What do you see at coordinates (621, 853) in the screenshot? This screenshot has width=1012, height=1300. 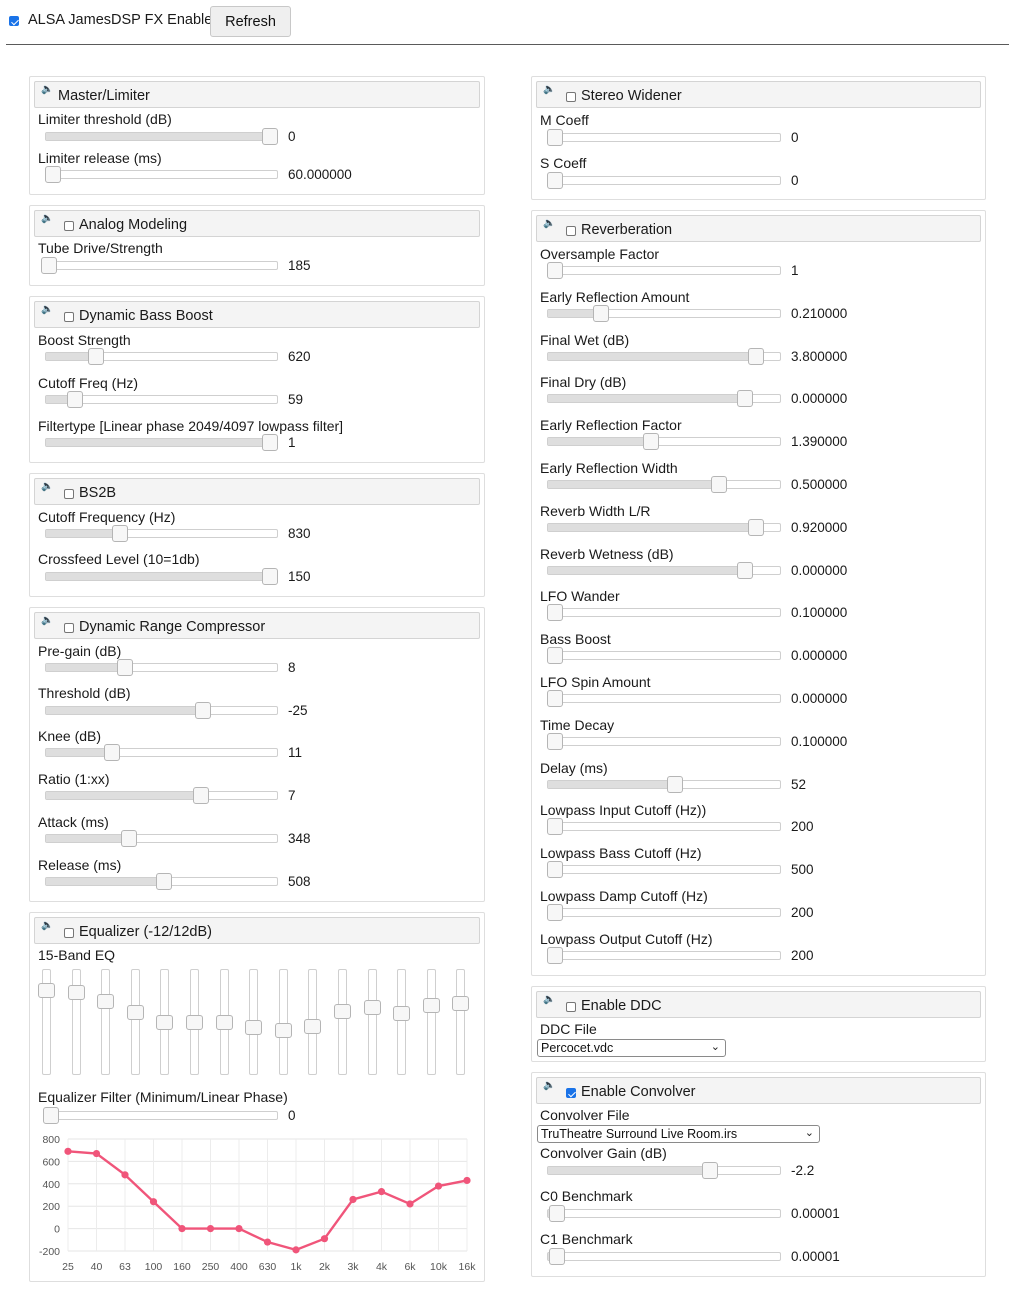 I see `slider-label: Lowpass Bass Cutoff (Hz)` at bounding box center [621, 853].